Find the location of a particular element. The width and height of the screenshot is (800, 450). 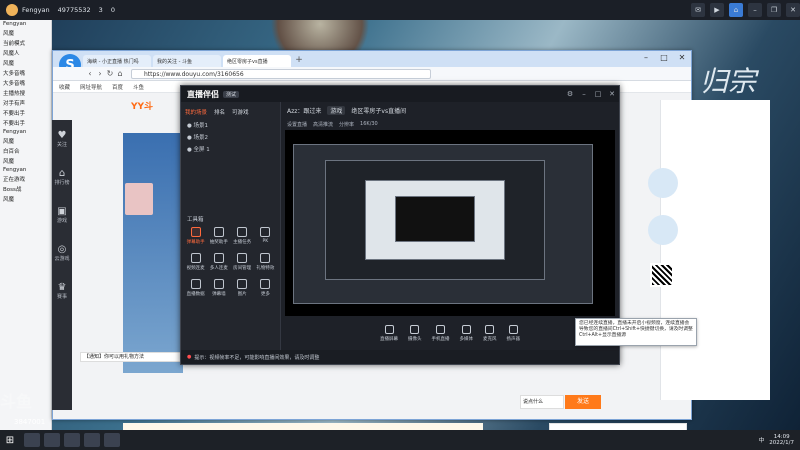

chat-list-item: 风魔人 is located at coordinates (25, 53).